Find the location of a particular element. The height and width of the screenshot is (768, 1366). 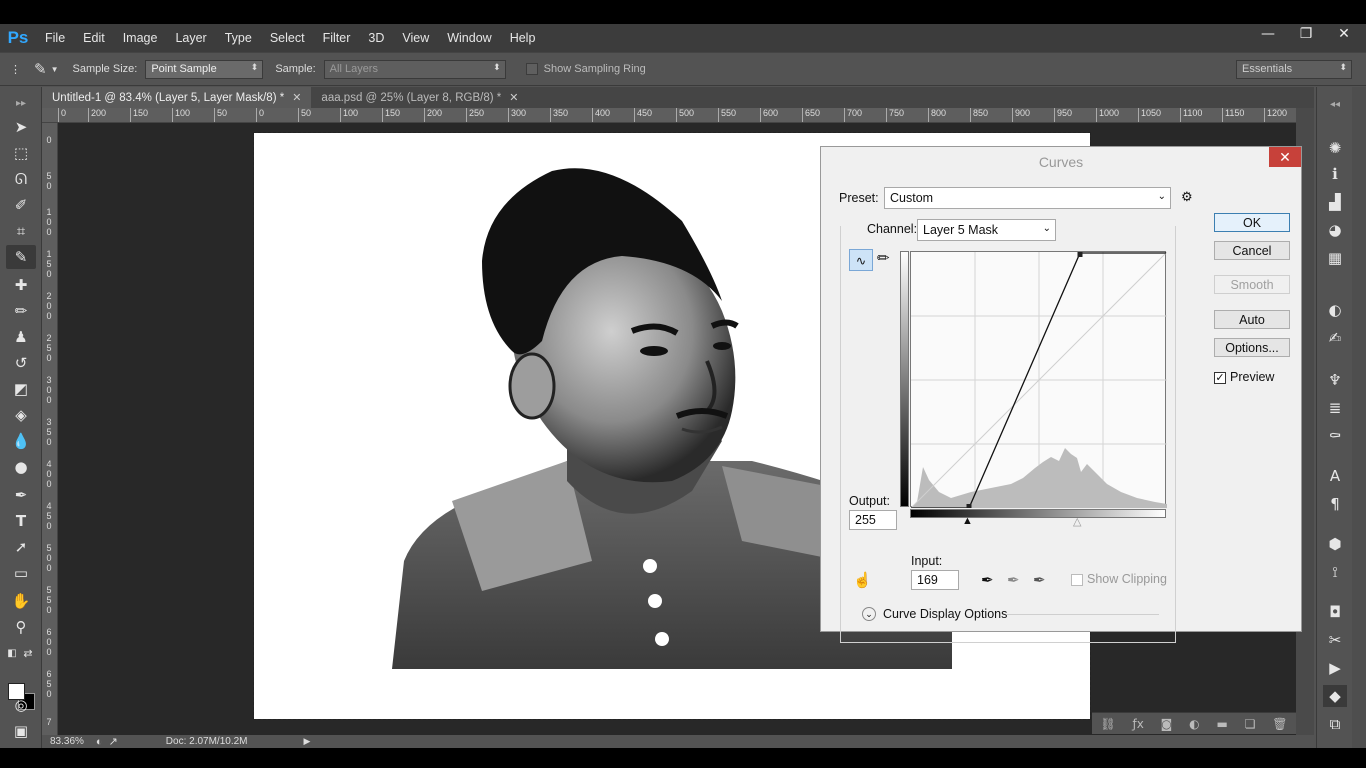

zoom-tool-icon: ⚲ is located at coordinates (21, 627).